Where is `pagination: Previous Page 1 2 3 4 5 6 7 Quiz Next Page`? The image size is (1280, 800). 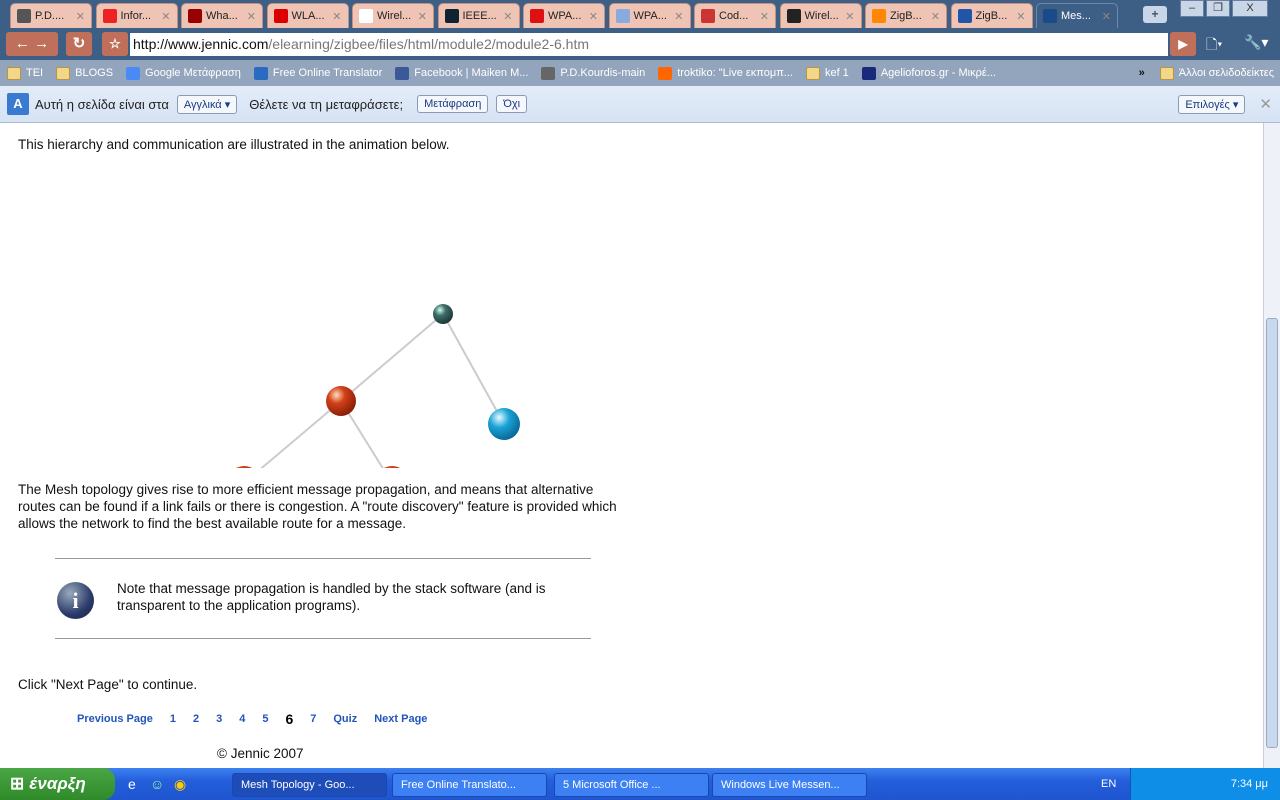 pagination: Previous Page 1 2 3 4 5 6 7 Quiz Next Page is located at coordinates (260, 719).